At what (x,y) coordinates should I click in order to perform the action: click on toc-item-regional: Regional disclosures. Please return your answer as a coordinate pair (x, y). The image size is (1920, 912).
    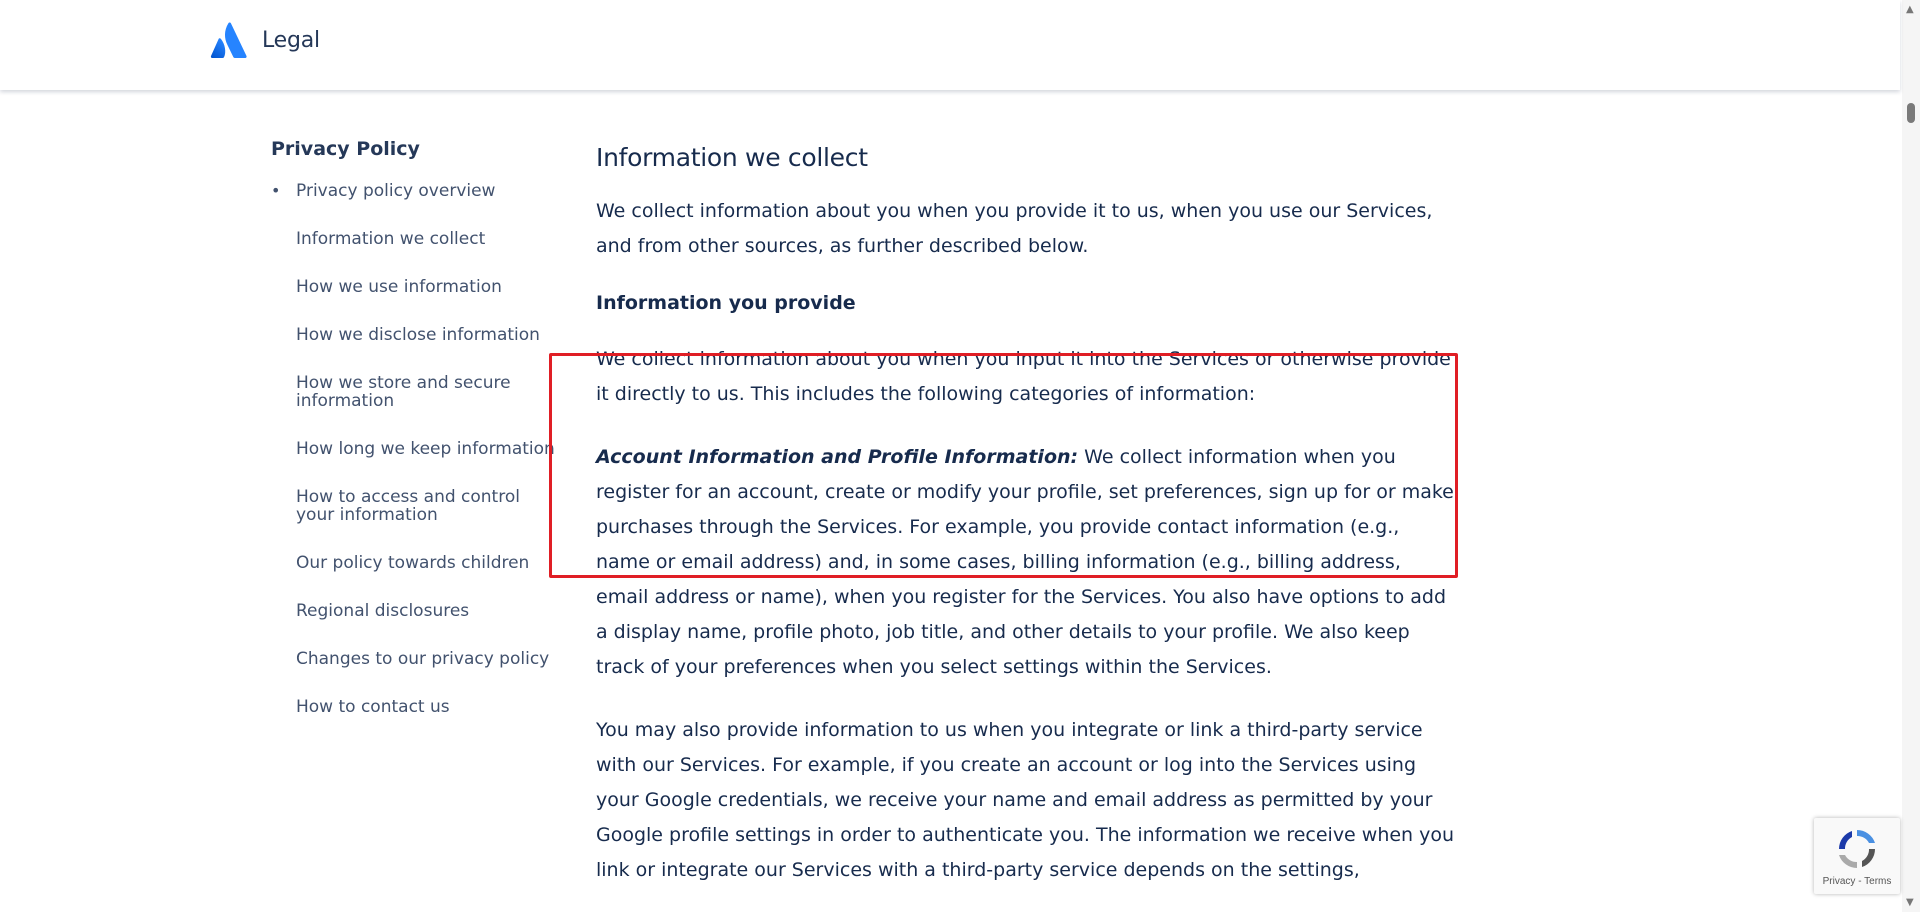
    Looking at the image, I should click on (416, 611).